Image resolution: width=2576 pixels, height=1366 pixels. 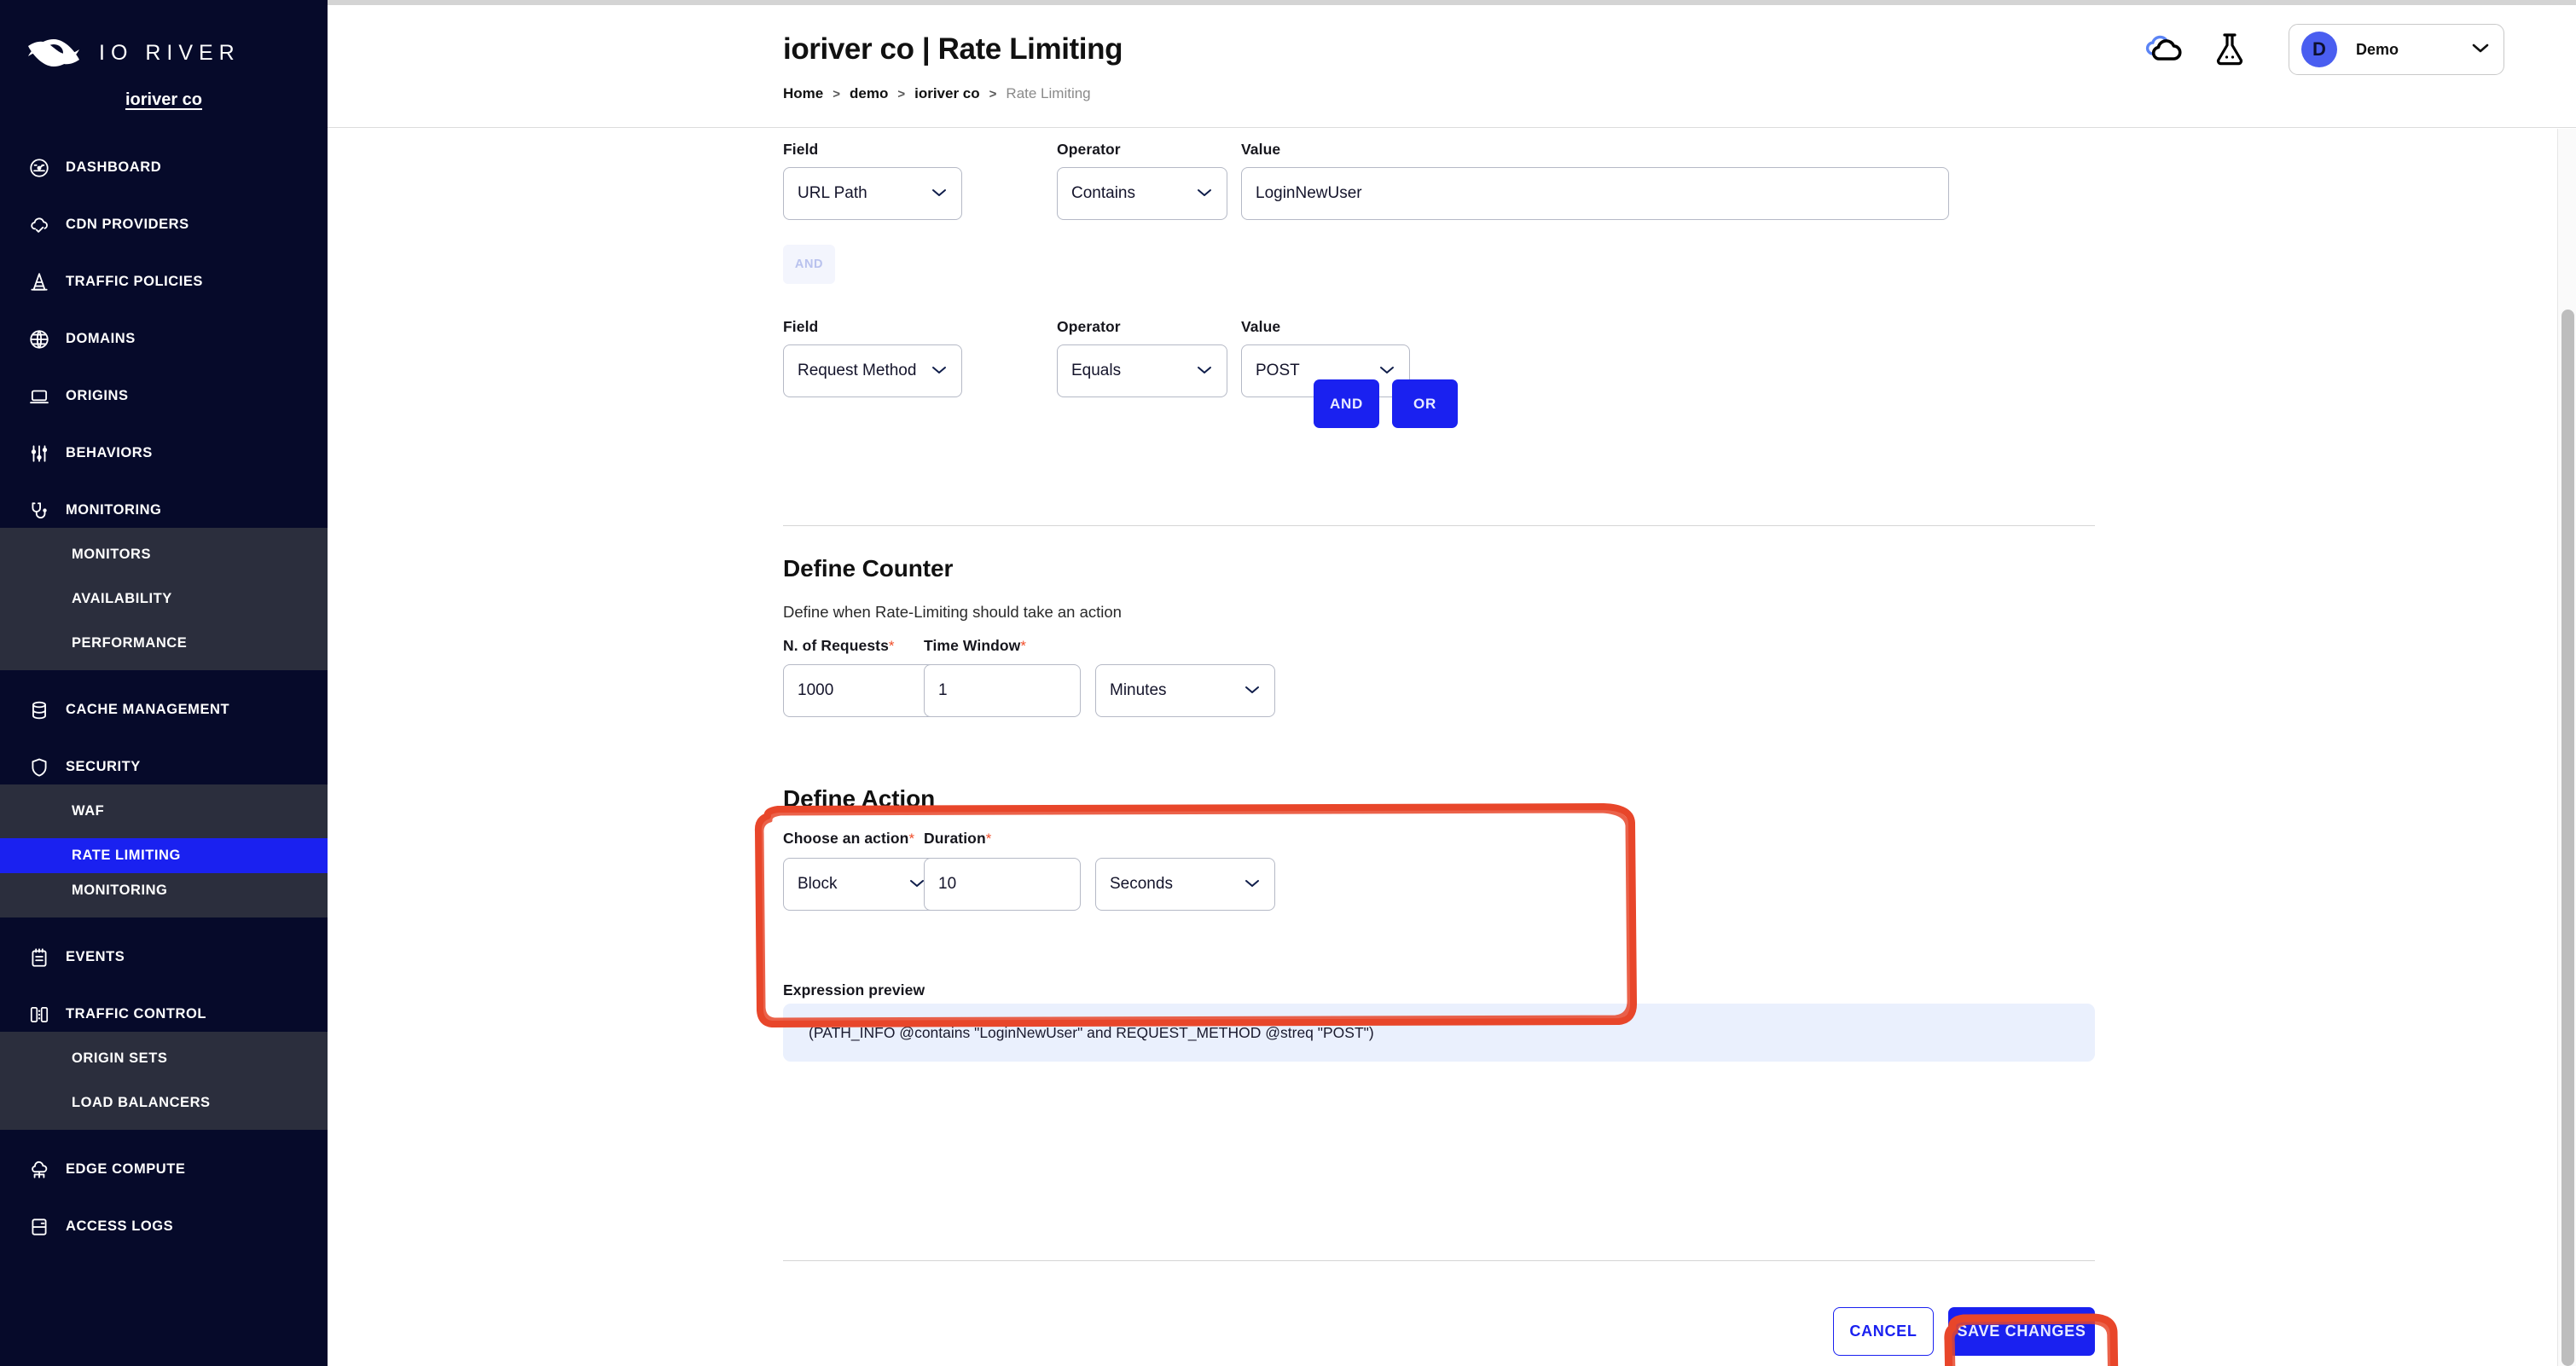 I want to click on required-marker: *, so click(x=891, y=646).